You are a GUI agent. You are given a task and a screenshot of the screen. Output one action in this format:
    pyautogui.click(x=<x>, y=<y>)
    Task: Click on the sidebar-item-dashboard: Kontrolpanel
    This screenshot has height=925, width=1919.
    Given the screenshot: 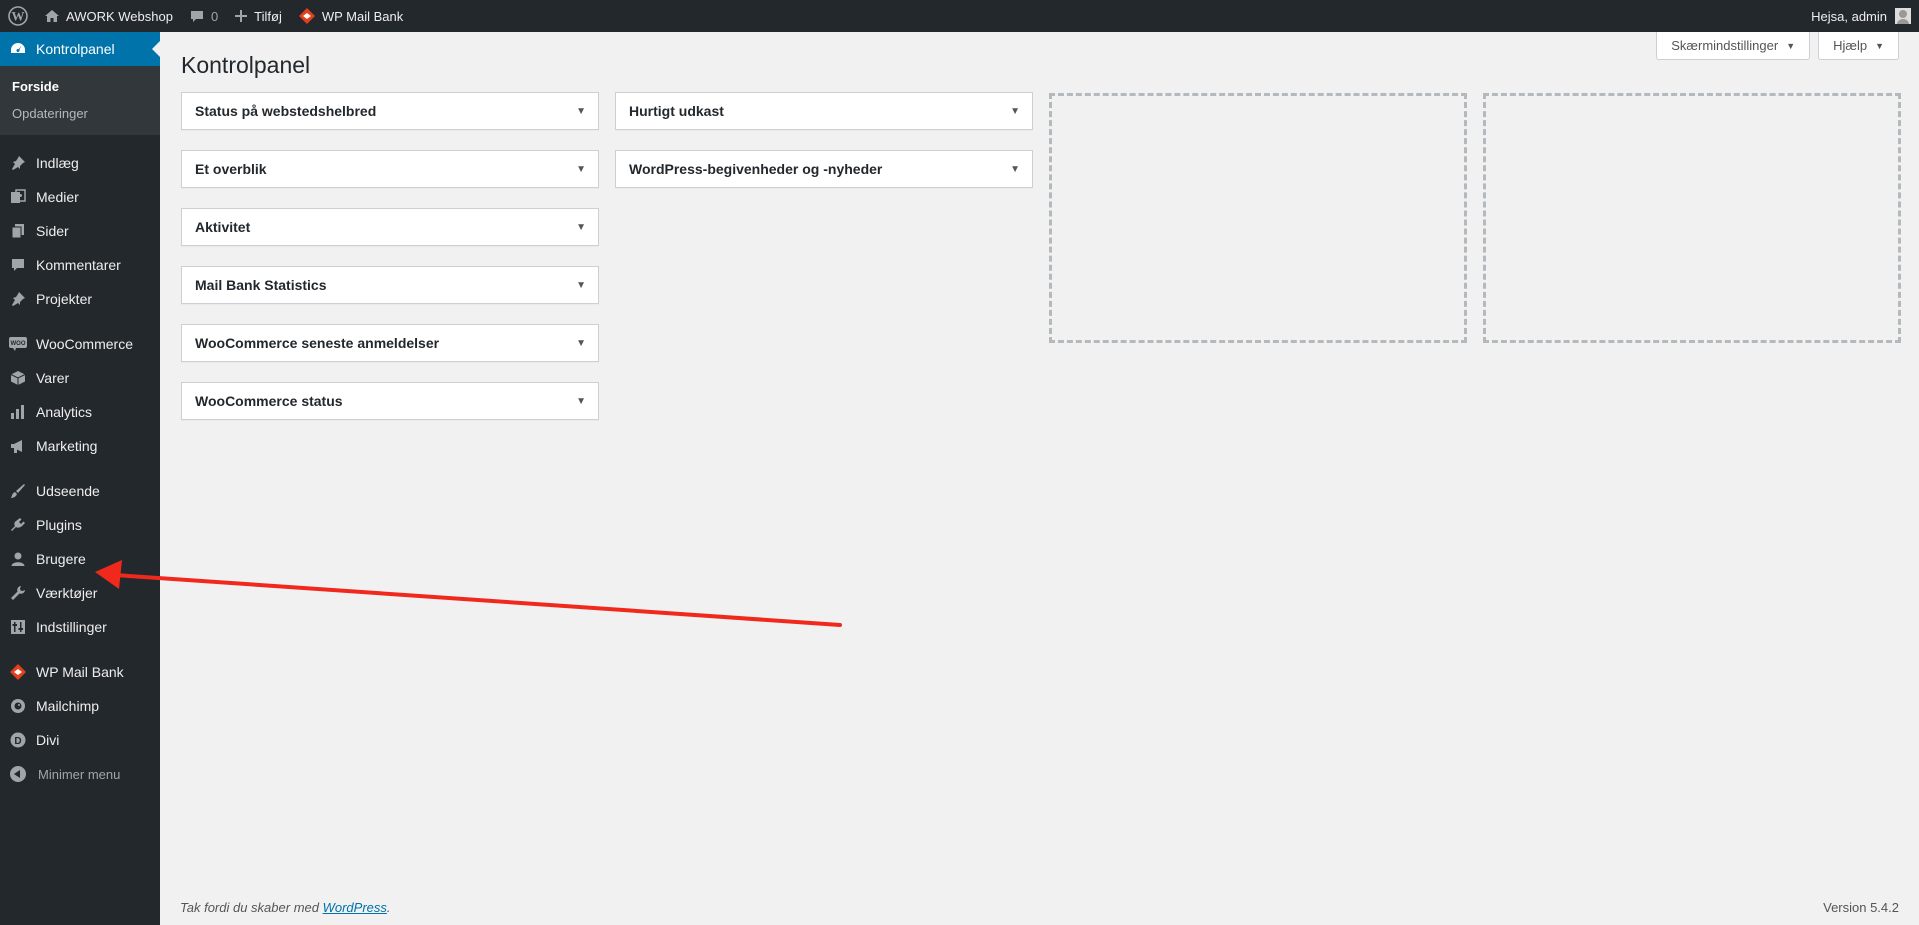 What is the action you would take?
    pyautogui.click(x=80, y=49)
    